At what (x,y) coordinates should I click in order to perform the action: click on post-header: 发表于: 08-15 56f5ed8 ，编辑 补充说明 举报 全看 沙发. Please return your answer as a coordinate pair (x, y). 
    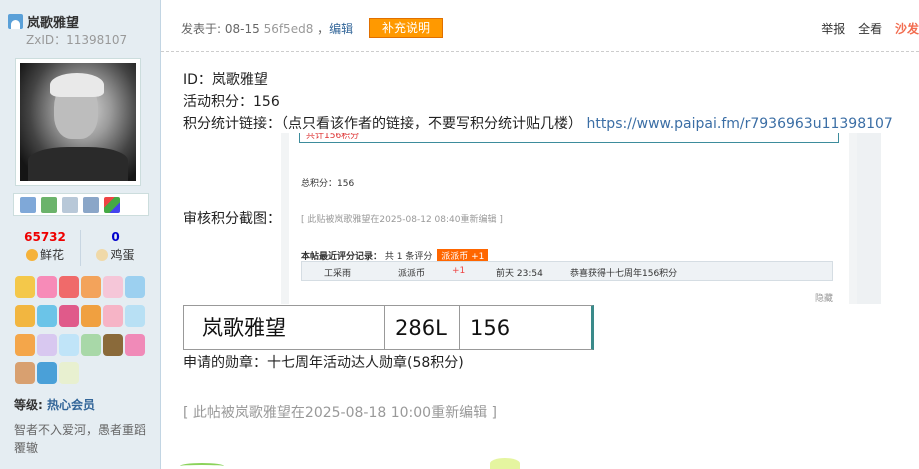
    Looking at the image, I should click on (540, 31).